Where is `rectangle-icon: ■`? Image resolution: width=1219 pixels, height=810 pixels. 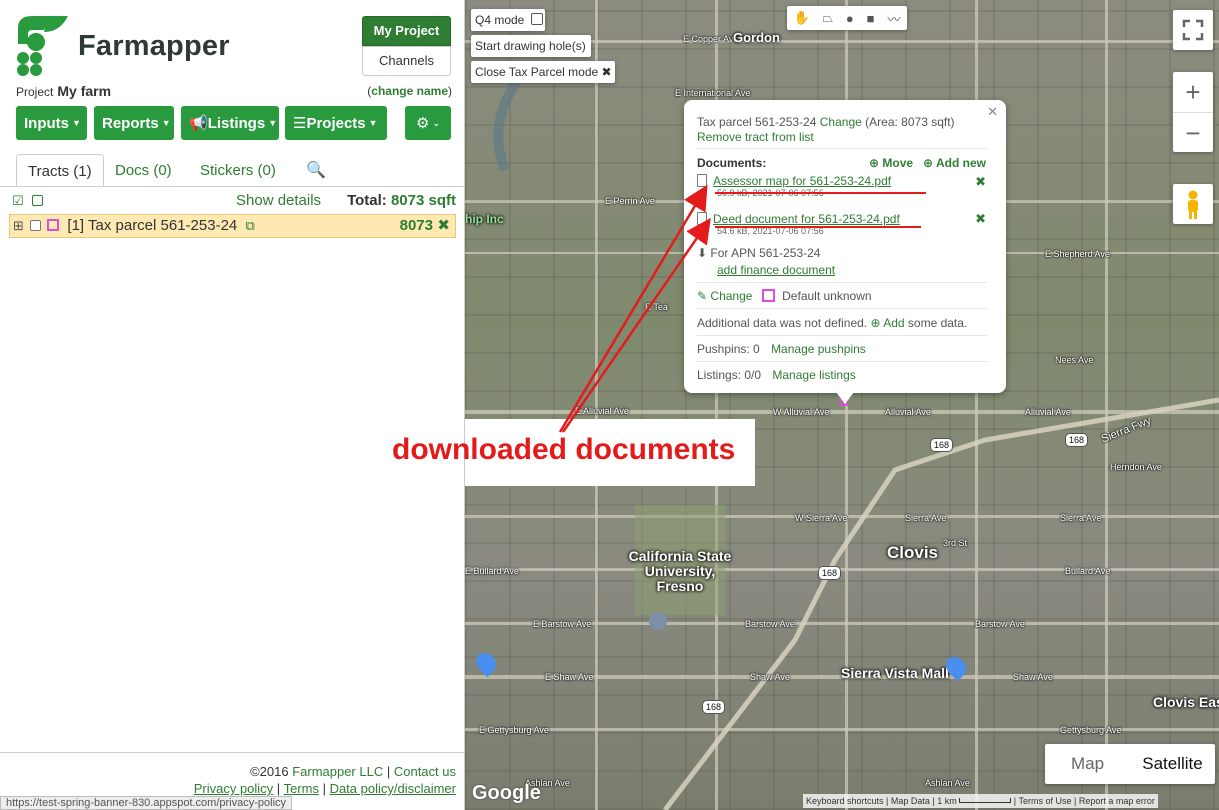
rectangle-icon: ■ is located at coordinates (871, 18).